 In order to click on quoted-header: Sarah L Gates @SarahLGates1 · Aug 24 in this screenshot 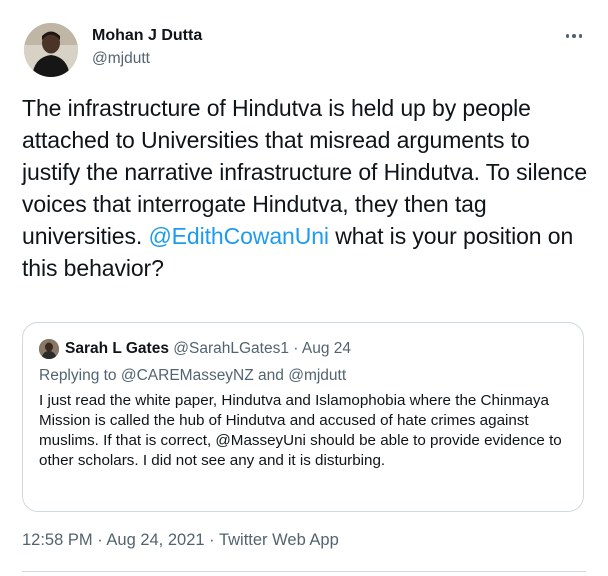, I will do `click(208, 349)`.